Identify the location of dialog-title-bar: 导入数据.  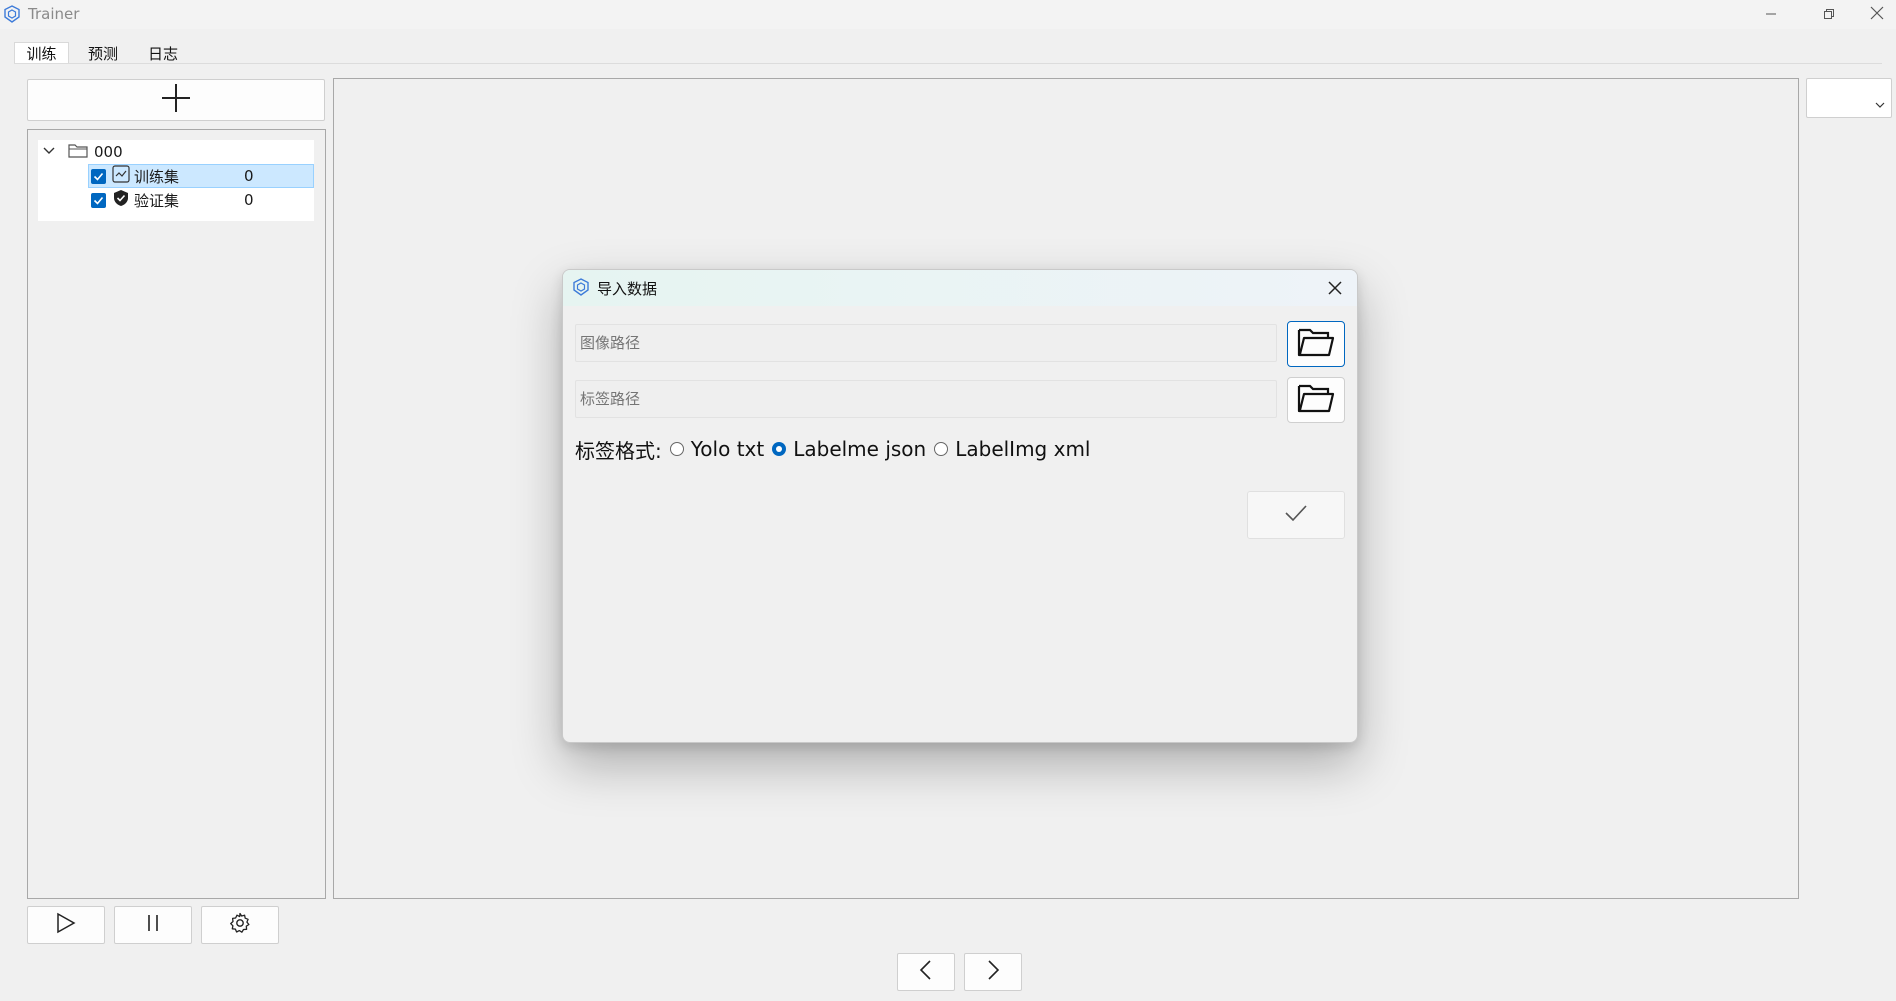
(960, 288).